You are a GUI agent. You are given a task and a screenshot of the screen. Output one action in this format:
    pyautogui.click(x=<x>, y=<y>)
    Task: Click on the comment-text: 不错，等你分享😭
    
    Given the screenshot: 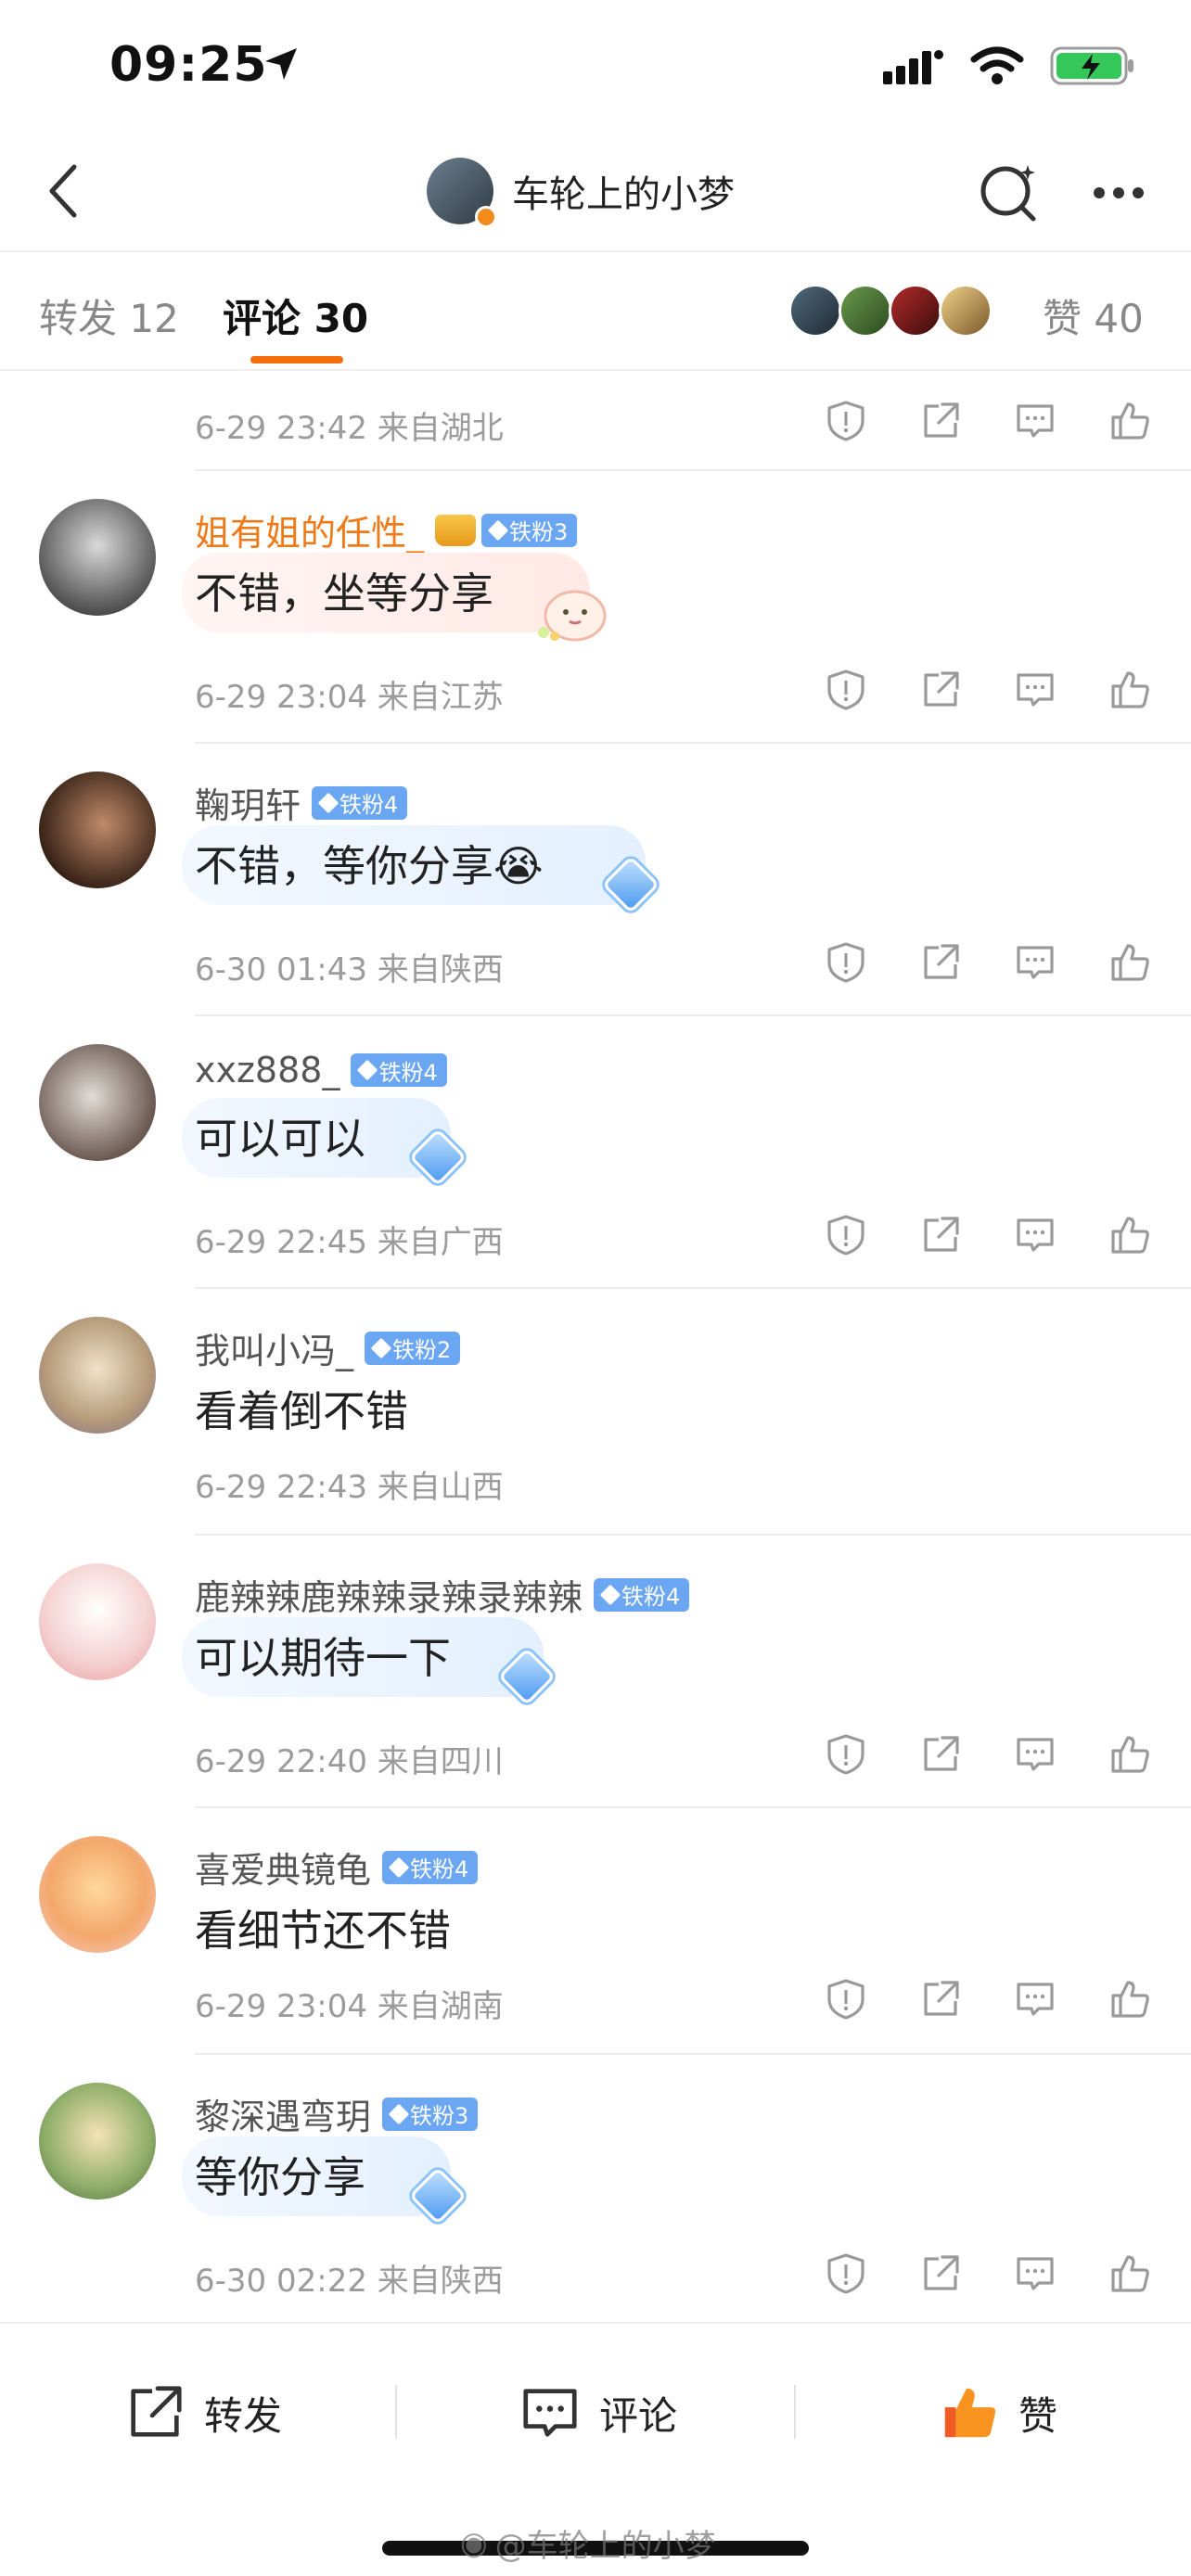 What is the action you would take?
    pyautogui.click(x=369, y=866)
    